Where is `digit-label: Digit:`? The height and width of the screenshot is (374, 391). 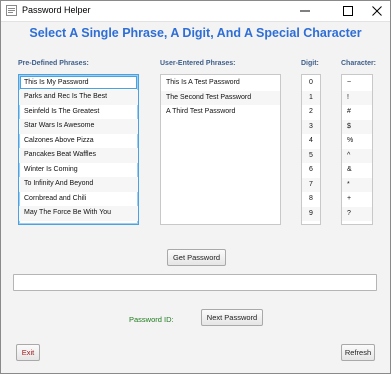 digit-label: Digit: is located at coordinates (310, 63).